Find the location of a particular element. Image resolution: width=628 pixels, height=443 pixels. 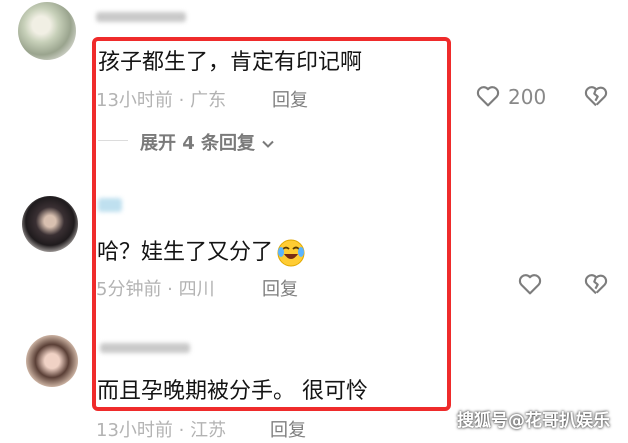

username-blurred is located at coordinates (141, 17).